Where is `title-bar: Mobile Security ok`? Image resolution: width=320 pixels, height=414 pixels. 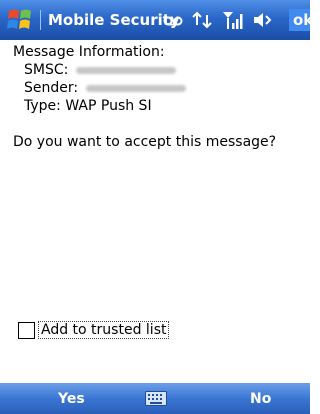 title-bar: Mobile Security ok is located at coordinates (155, 20).